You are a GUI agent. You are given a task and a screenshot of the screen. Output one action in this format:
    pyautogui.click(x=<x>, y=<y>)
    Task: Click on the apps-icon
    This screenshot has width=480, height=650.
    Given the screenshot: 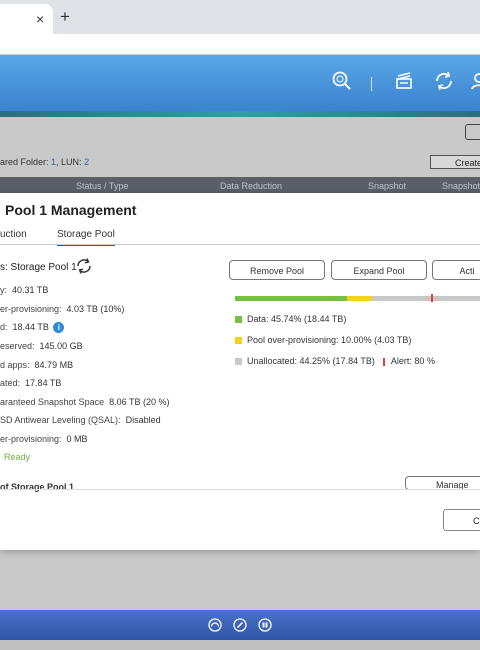 What is the action you would take?
    pyautogui.click(x=265, y=625)
    